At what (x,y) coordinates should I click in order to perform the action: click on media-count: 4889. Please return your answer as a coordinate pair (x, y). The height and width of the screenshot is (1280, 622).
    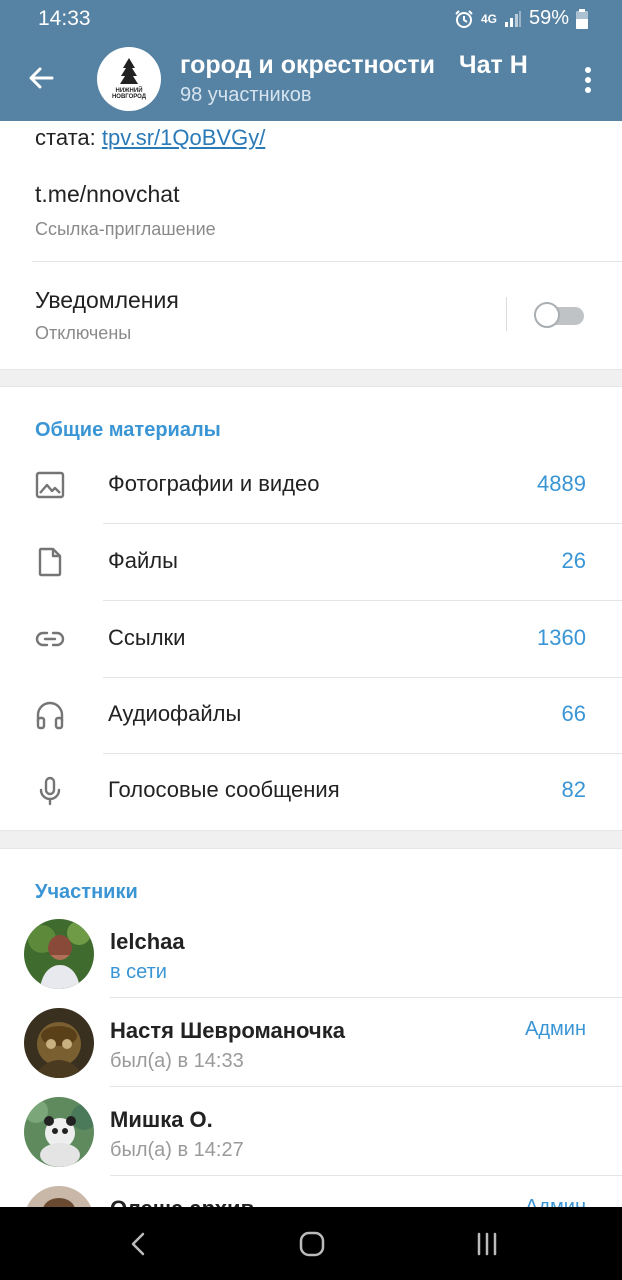
    Looking at the image, I should click on (561, 483).